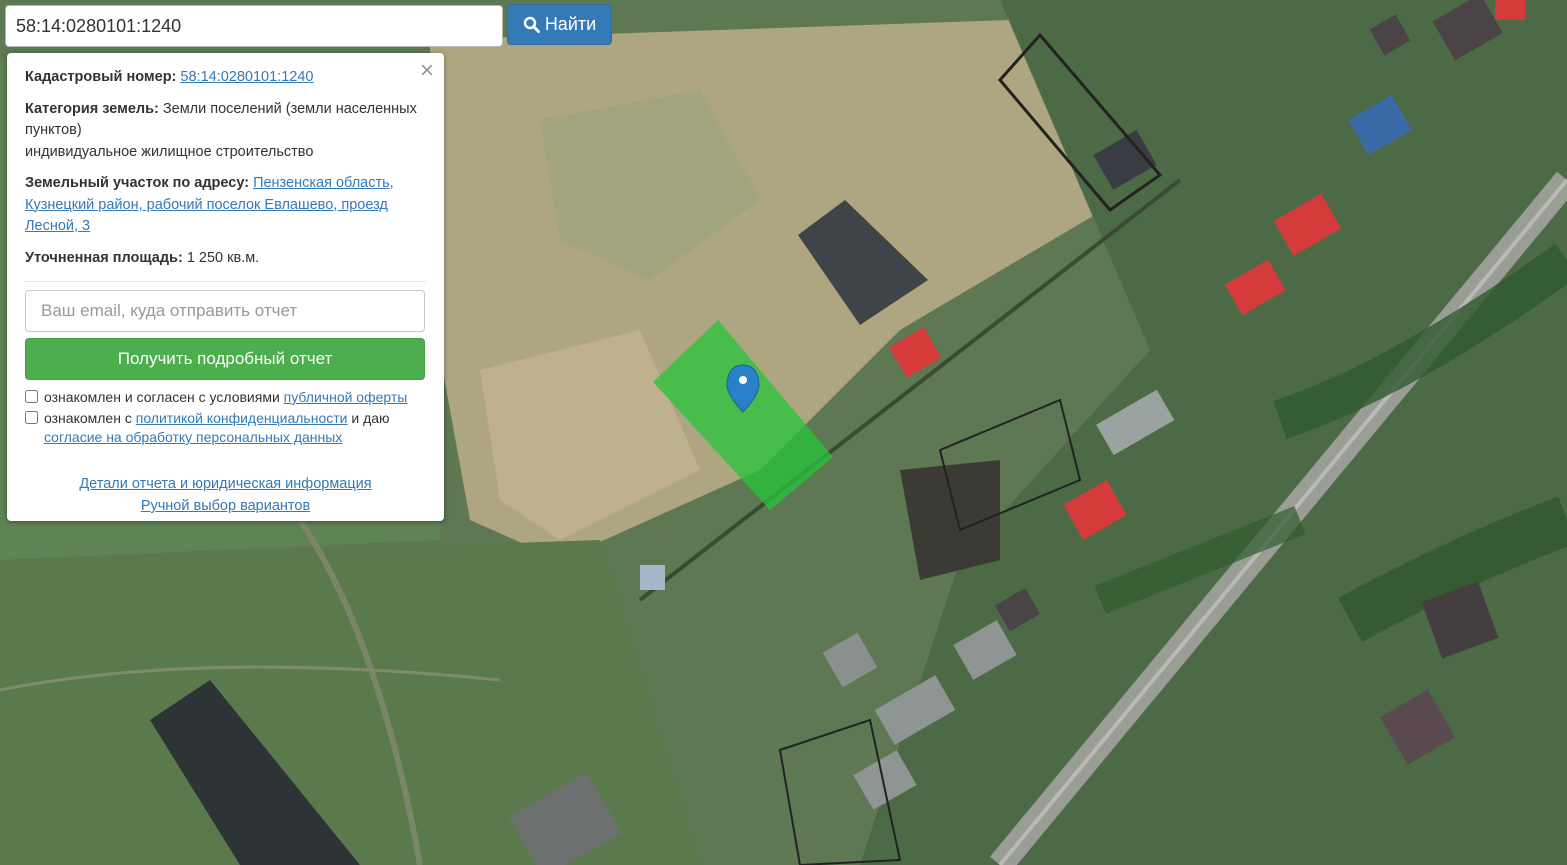 The width and height of the screenshot is (1567, 865). Describe the element at coordinates (531, 24) in the screenshot. I see `search-icon` at that location.